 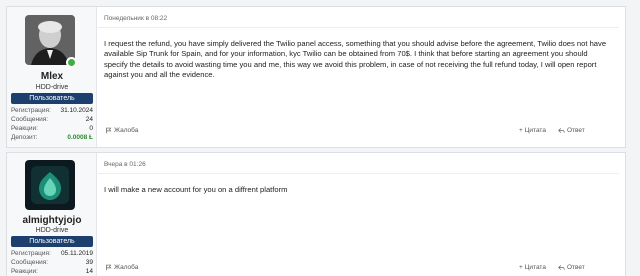 What do you see at coordinates (52, 262) in the screenshot?
I see `user-stat-messages: Сообщения: 39` at bounding box center [52, 262].